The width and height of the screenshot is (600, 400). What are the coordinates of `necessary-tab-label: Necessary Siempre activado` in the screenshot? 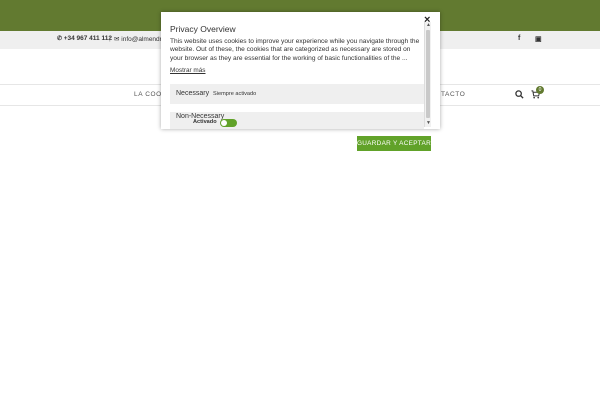 It's located at (216, 93).